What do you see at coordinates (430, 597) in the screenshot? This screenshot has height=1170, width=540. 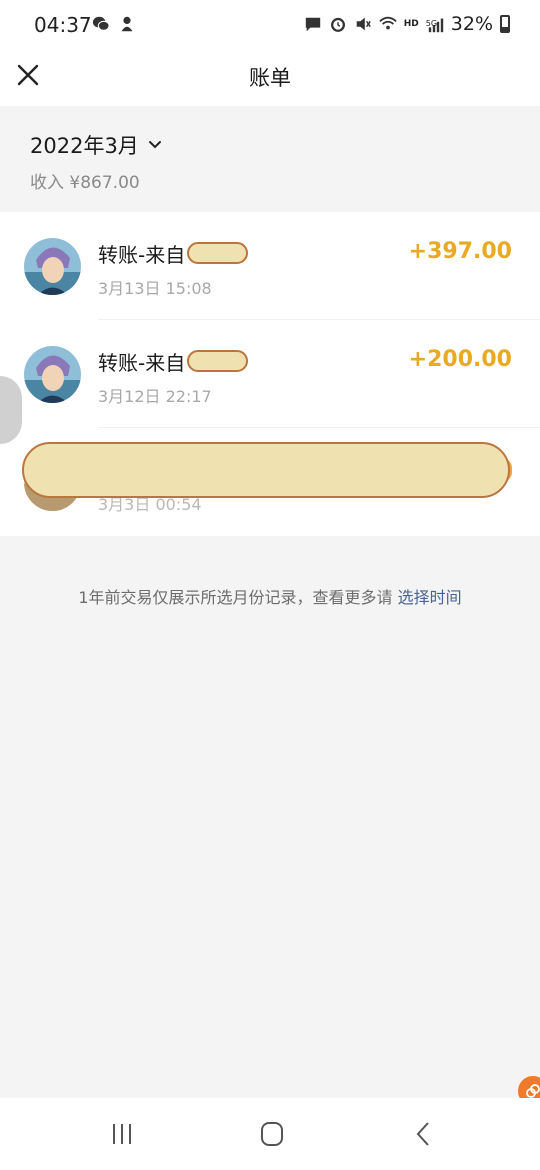 I see `select-time-link: 选择时间` at bounding box center [430, 597].